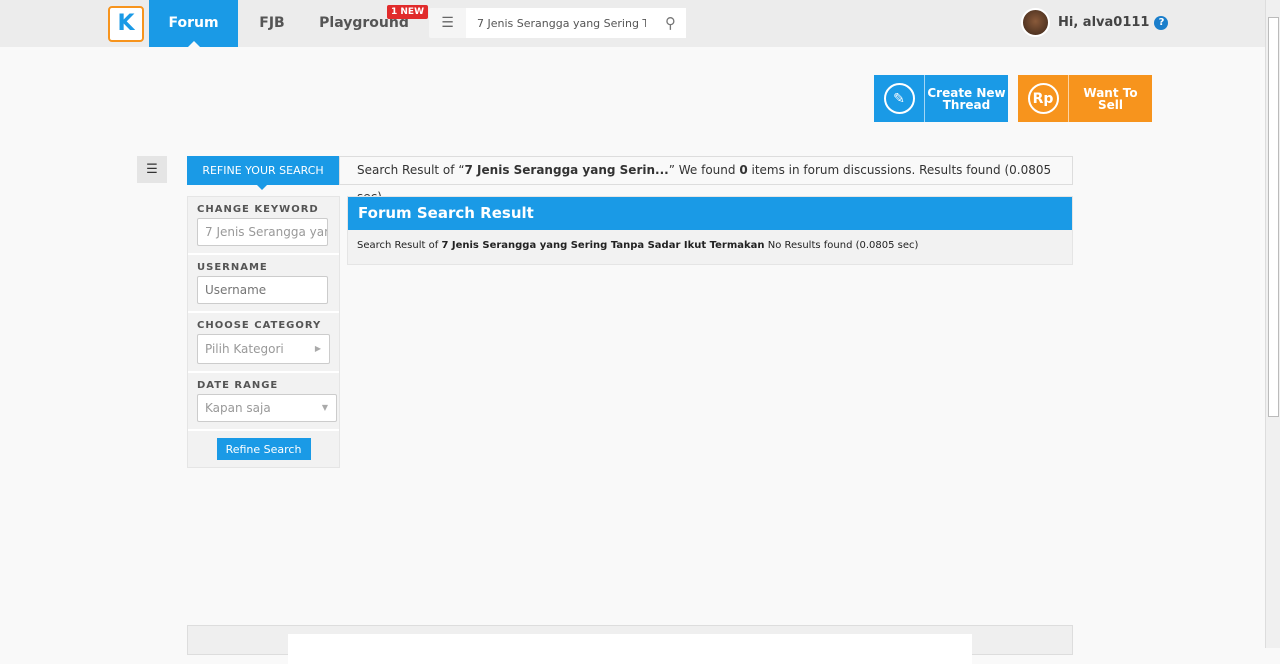  I want to click on username-label: USERNAME, so click(232, 267).